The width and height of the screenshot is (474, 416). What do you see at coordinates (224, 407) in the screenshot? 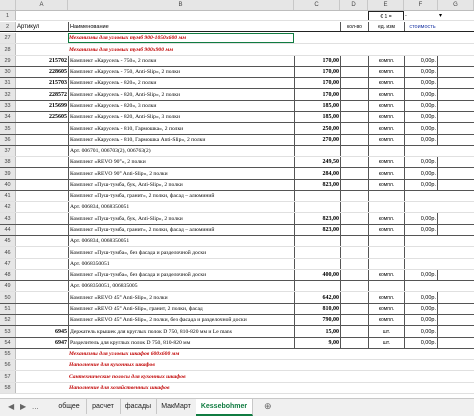
I see `tab-kessebohmer: Kessebohmer` at bounding box center [224, 407].